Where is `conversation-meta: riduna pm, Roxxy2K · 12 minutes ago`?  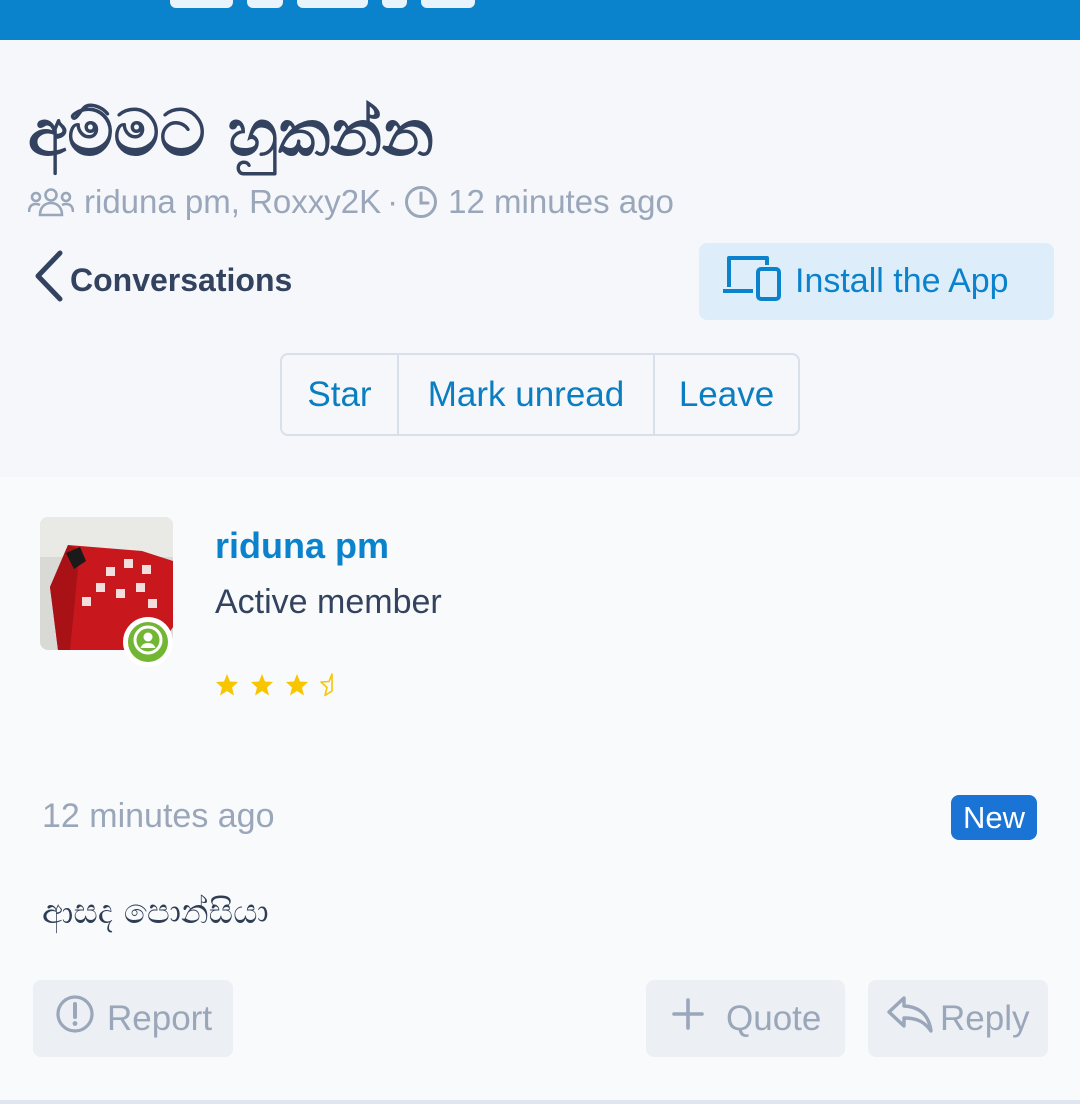 conversation-meta: riduna pm, Roxxy2K · 12 minutes ago is located at coordinates (351, 202).